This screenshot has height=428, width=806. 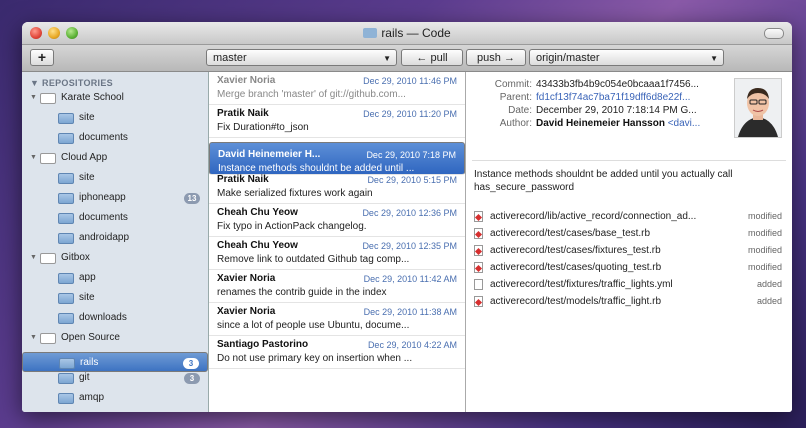 What do you see at coordinates (292, 226) in the screenshot?
I see `commit-message-summary: Fix typo in ActionPack changelog.` at bounding box center [292, 226].